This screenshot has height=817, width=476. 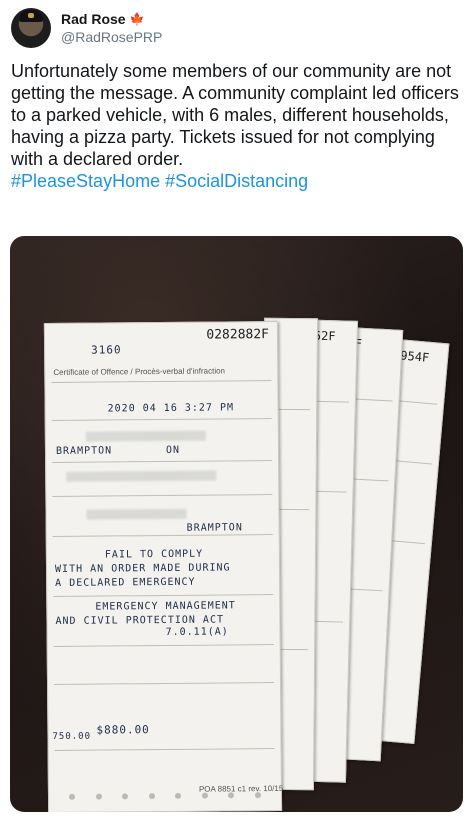 I want to click on perforation-holes, so click(x=164, y=798).